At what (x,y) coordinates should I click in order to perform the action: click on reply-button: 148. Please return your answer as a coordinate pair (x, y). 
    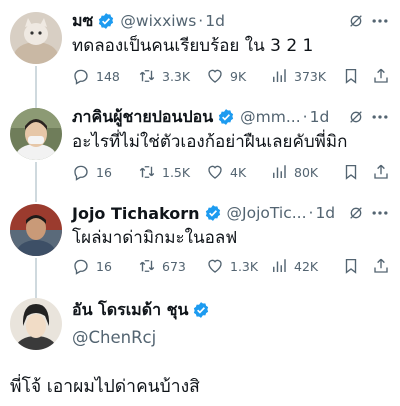
    Looking at the image, I should click on (96, 76).